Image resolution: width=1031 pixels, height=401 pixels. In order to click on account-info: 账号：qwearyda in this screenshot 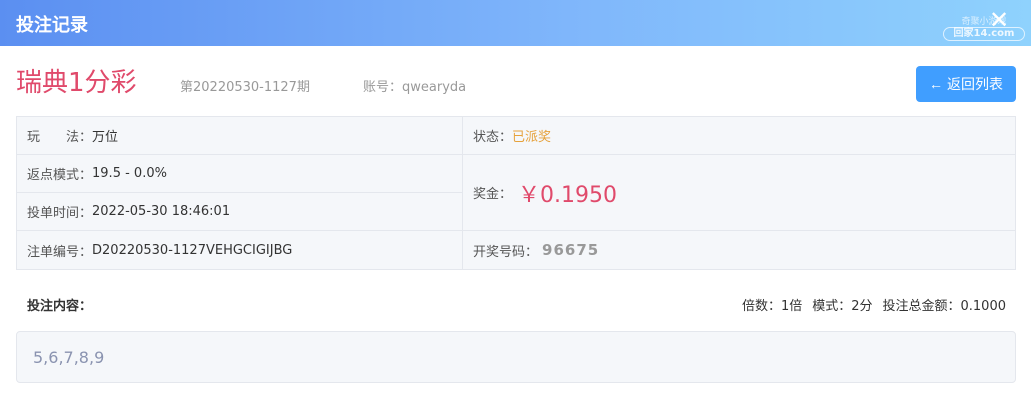, I will do `click(414, 85)`.